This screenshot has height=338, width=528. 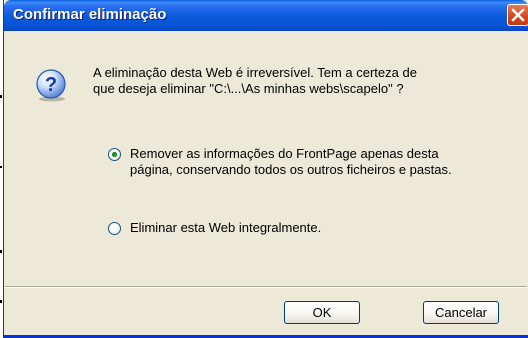 I want to click on dialog-title: Confirmar eliminação, so click(x=90, y=14).